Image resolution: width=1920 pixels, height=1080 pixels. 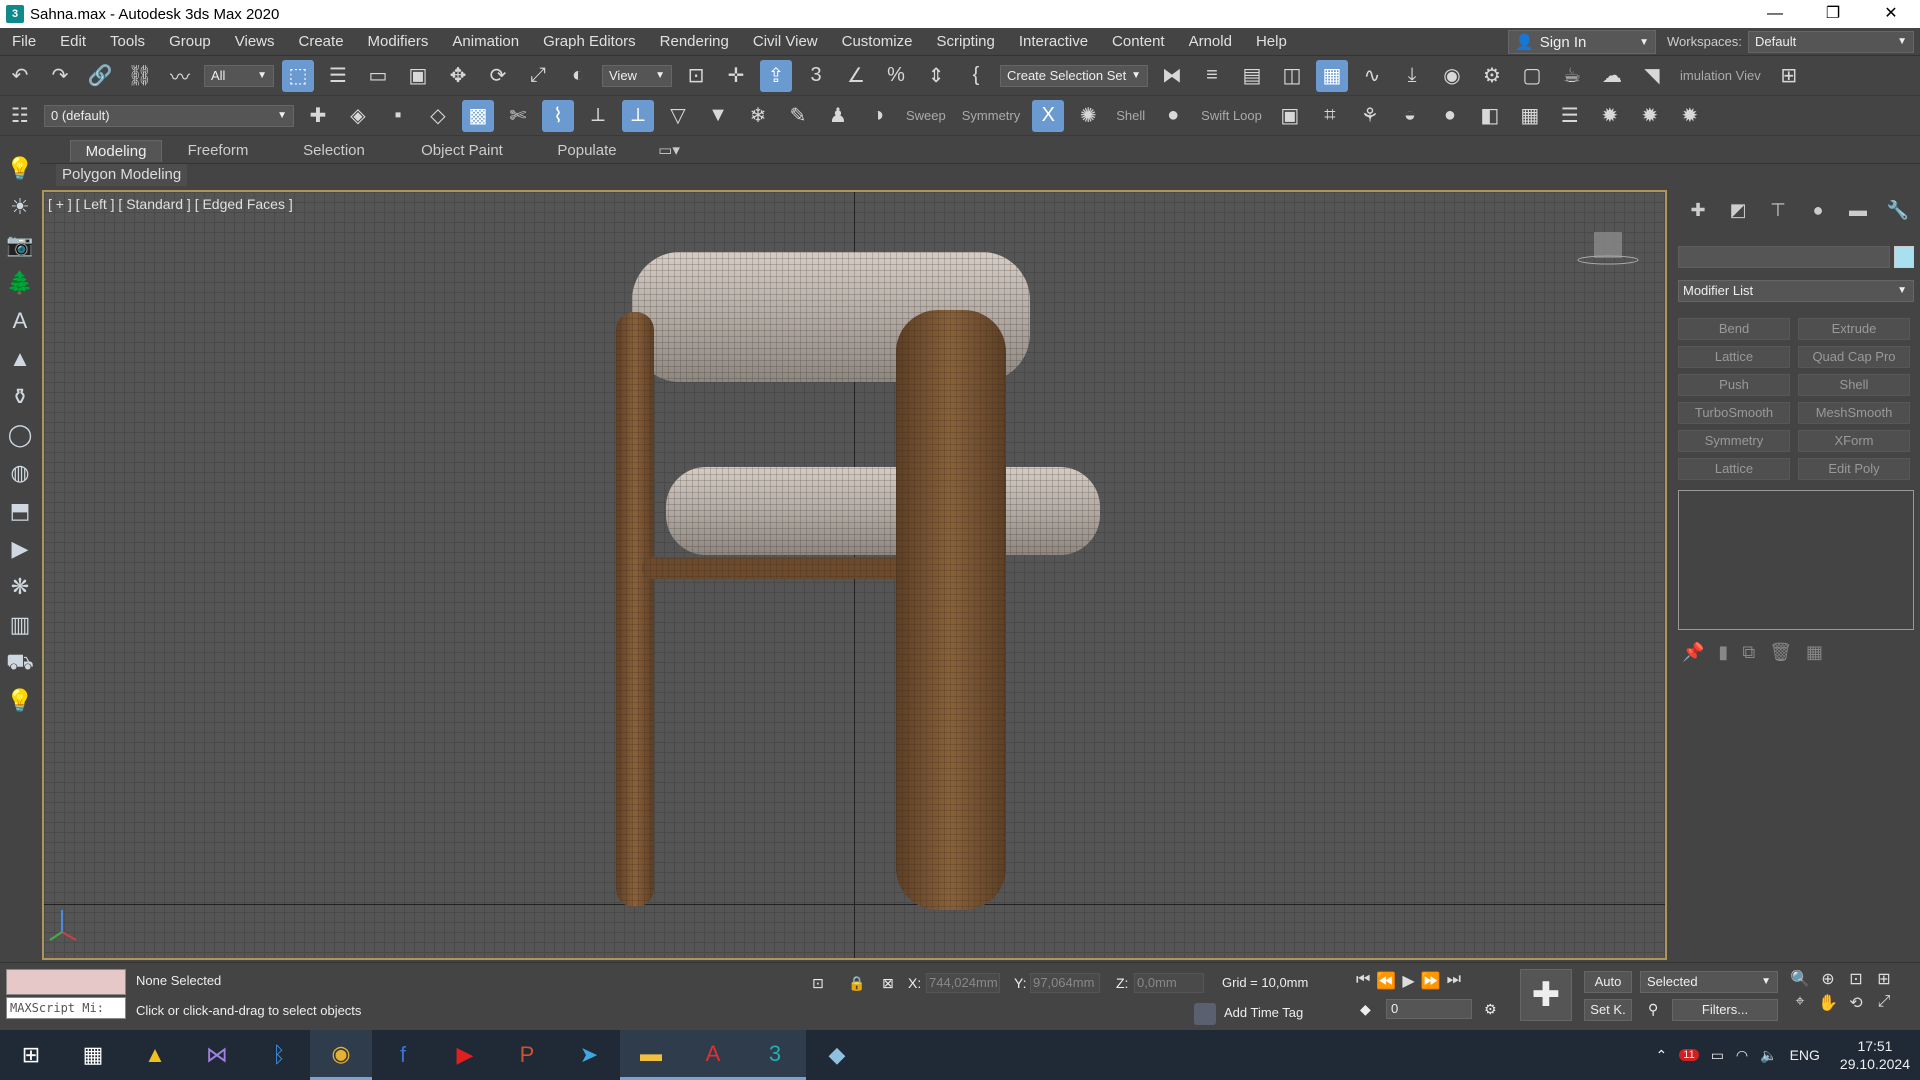 I want to click on tab-populate: Populate, so click(x=587, y=151).